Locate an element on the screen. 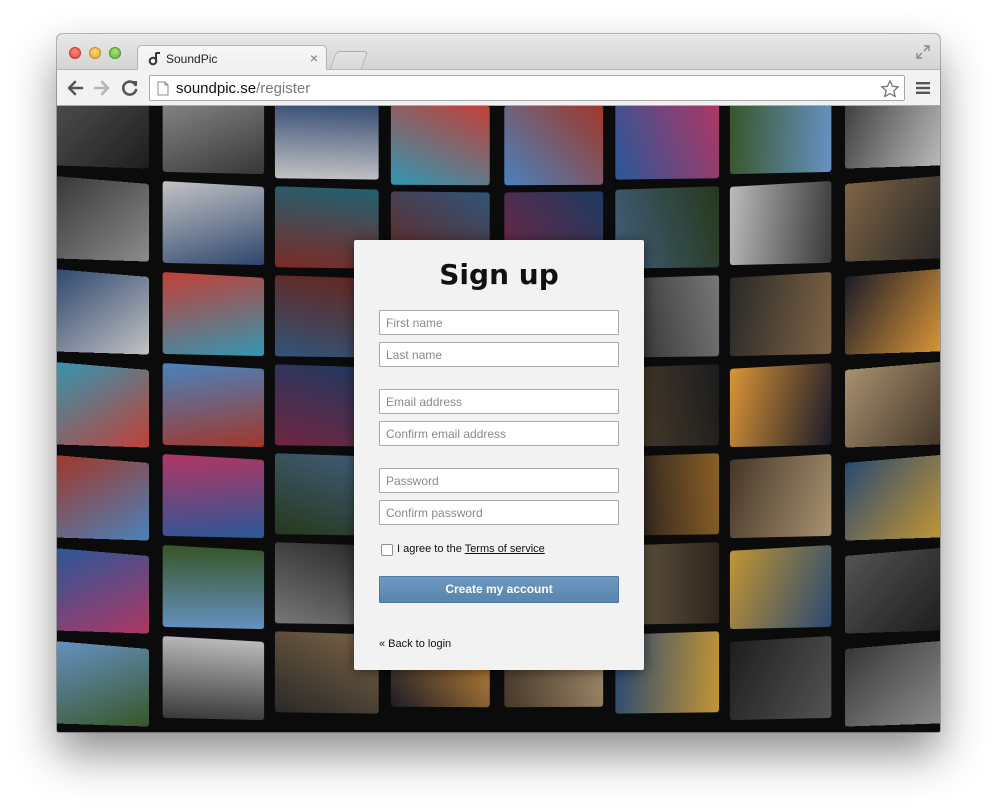  tab-close-icon: × is located at coordinates (314, 58).